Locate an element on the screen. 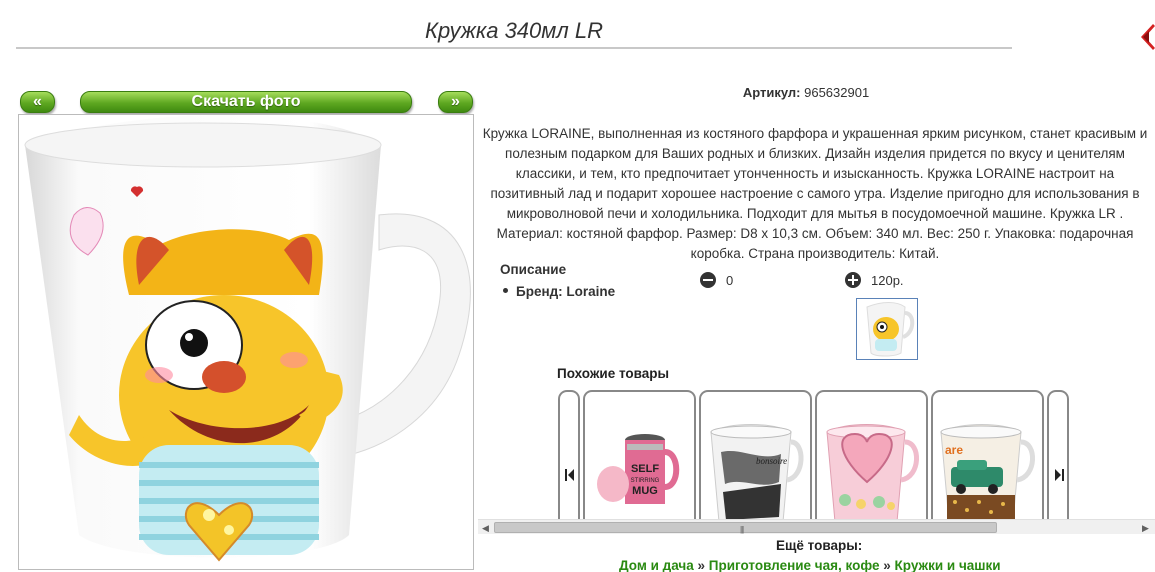 This screenshot has width=1155, height=572. svg-text: MUG is located at coordinates (645, 491).